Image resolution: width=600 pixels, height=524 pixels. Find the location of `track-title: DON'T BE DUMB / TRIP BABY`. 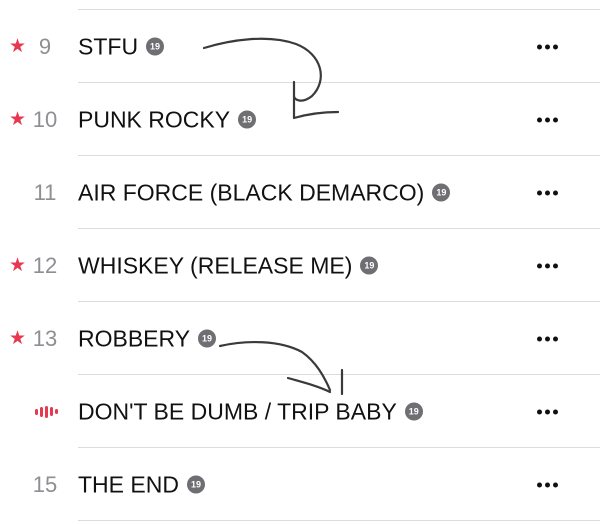

track-title: DON'T BE DUMB / TRIP BABY is located at coordinates (237, 411).